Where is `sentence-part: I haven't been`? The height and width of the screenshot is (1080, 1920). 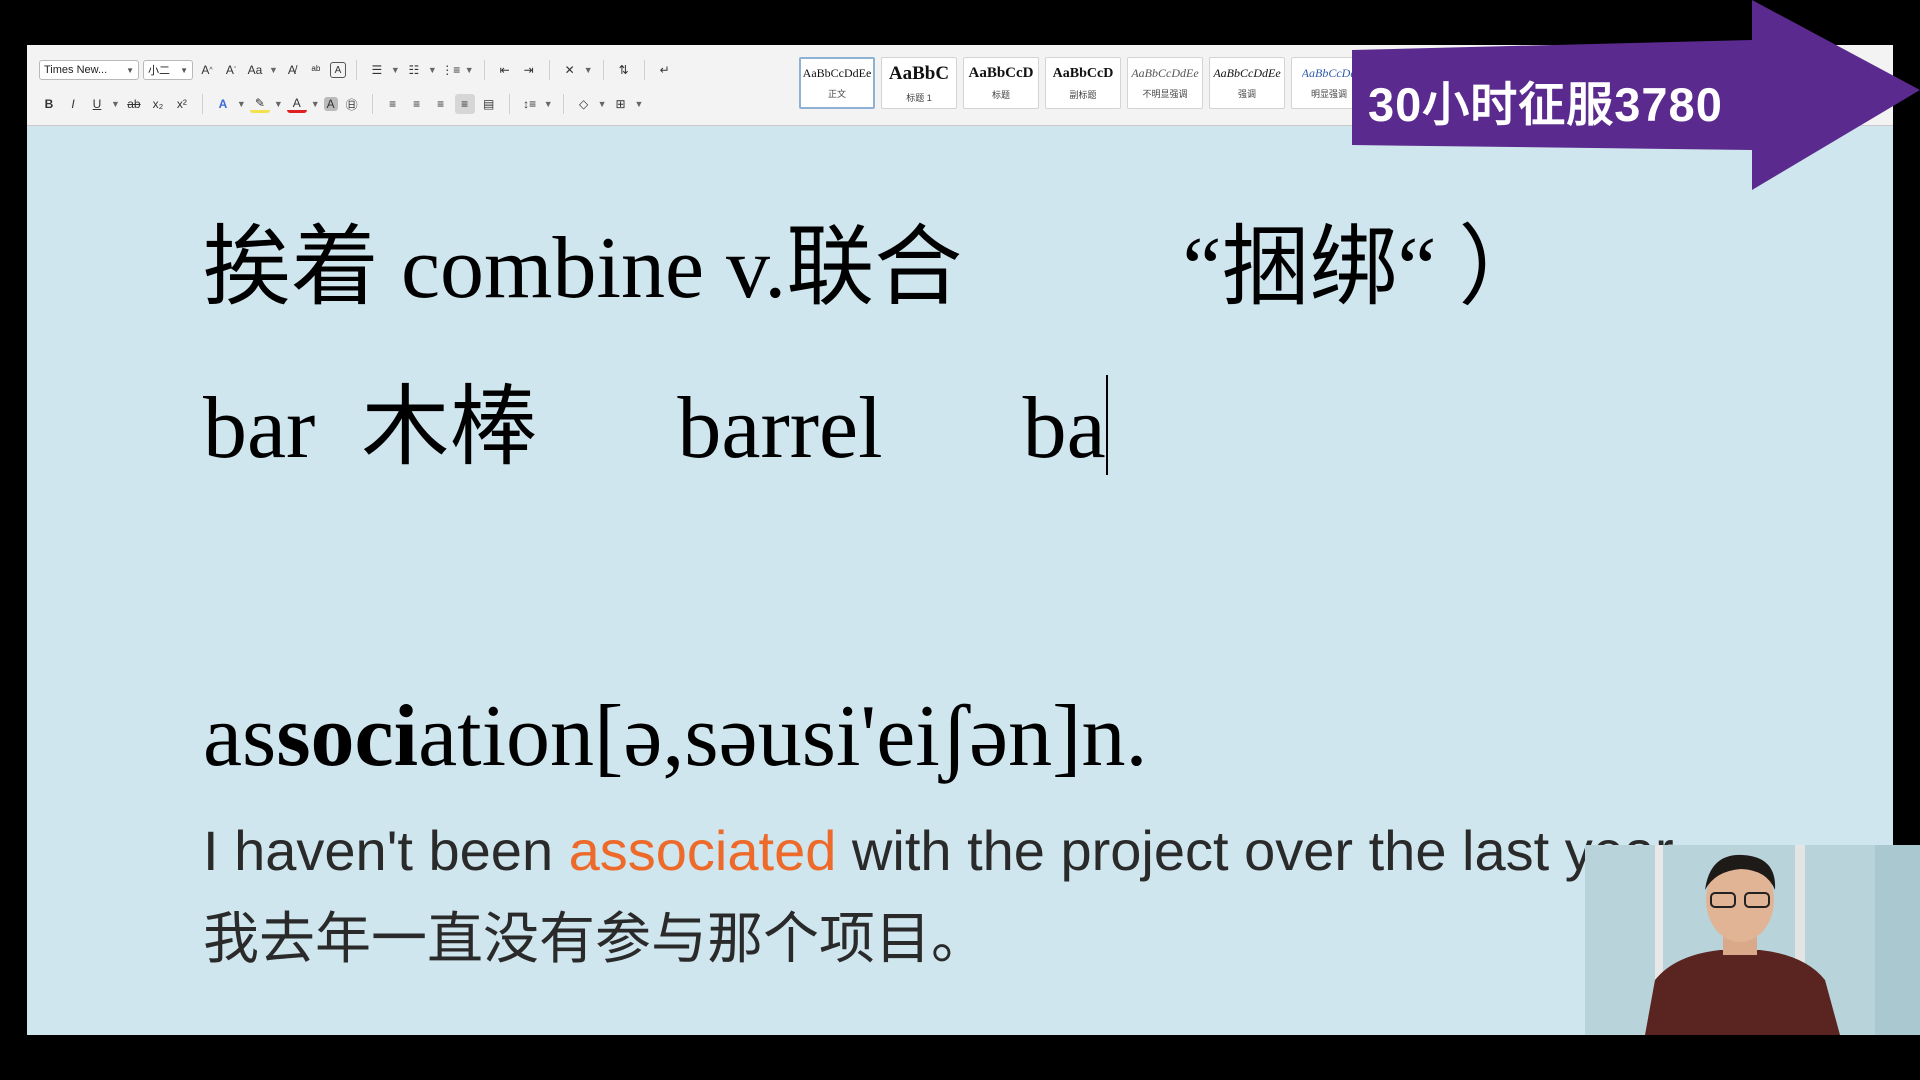
sentence-part: I haven't been is located at coordinates (386, 850).